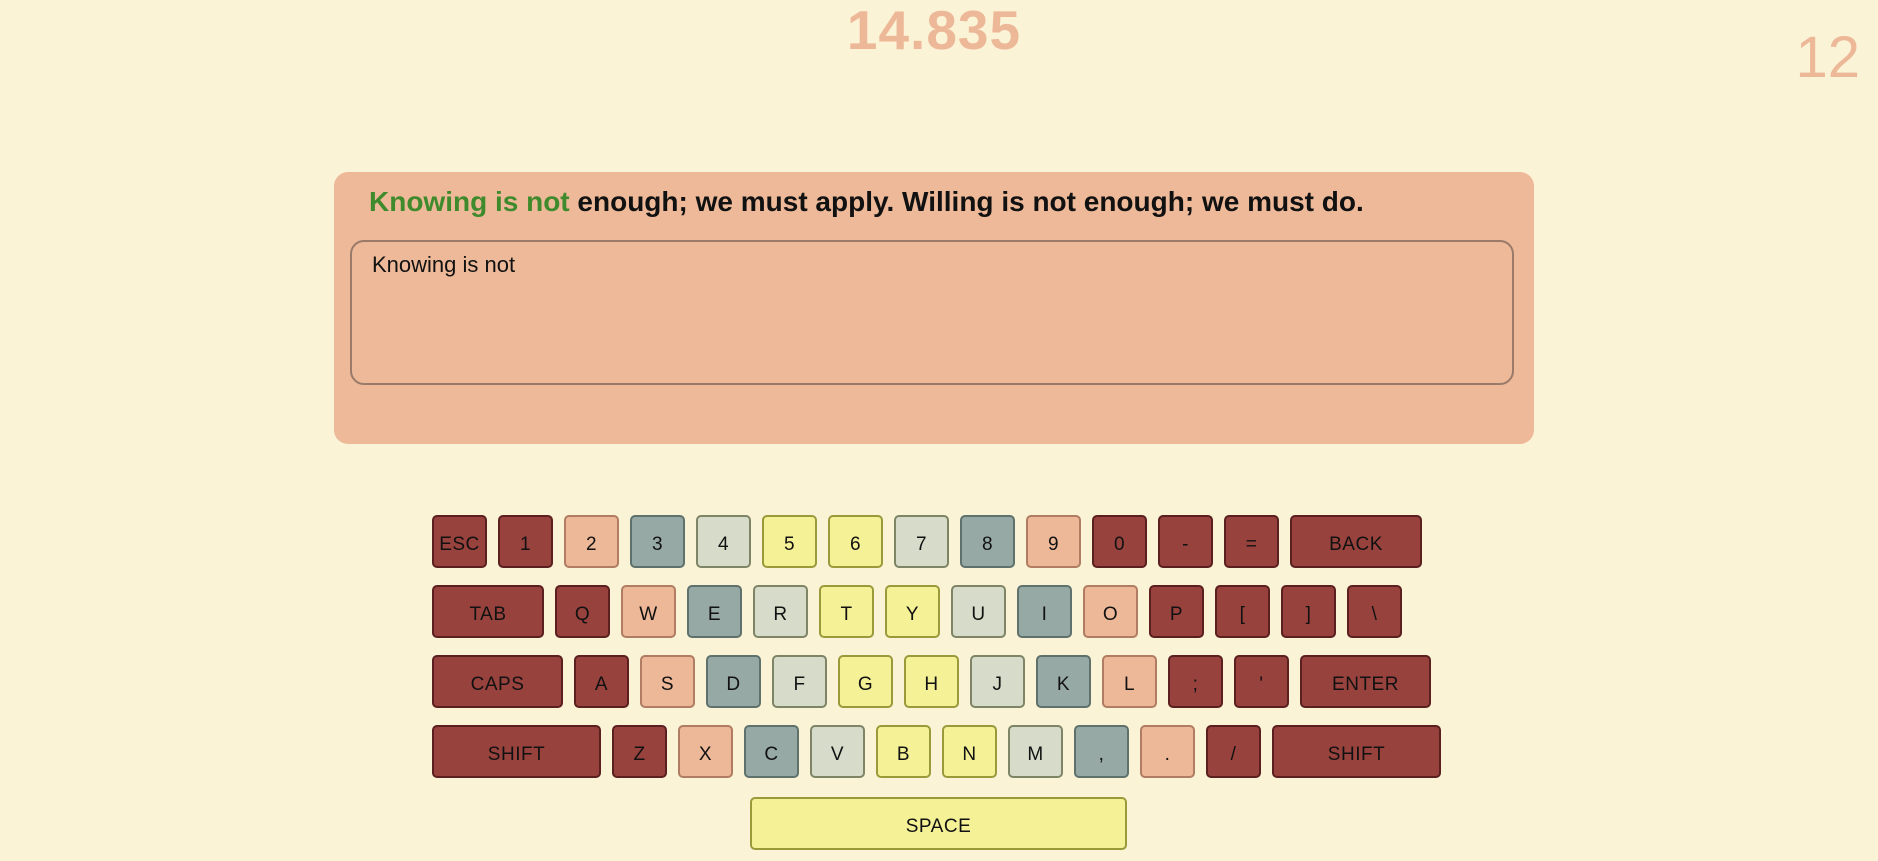 The height and width of the screenshot is (861, 1878). I want to click on key-l: L, so click(1129, 681).